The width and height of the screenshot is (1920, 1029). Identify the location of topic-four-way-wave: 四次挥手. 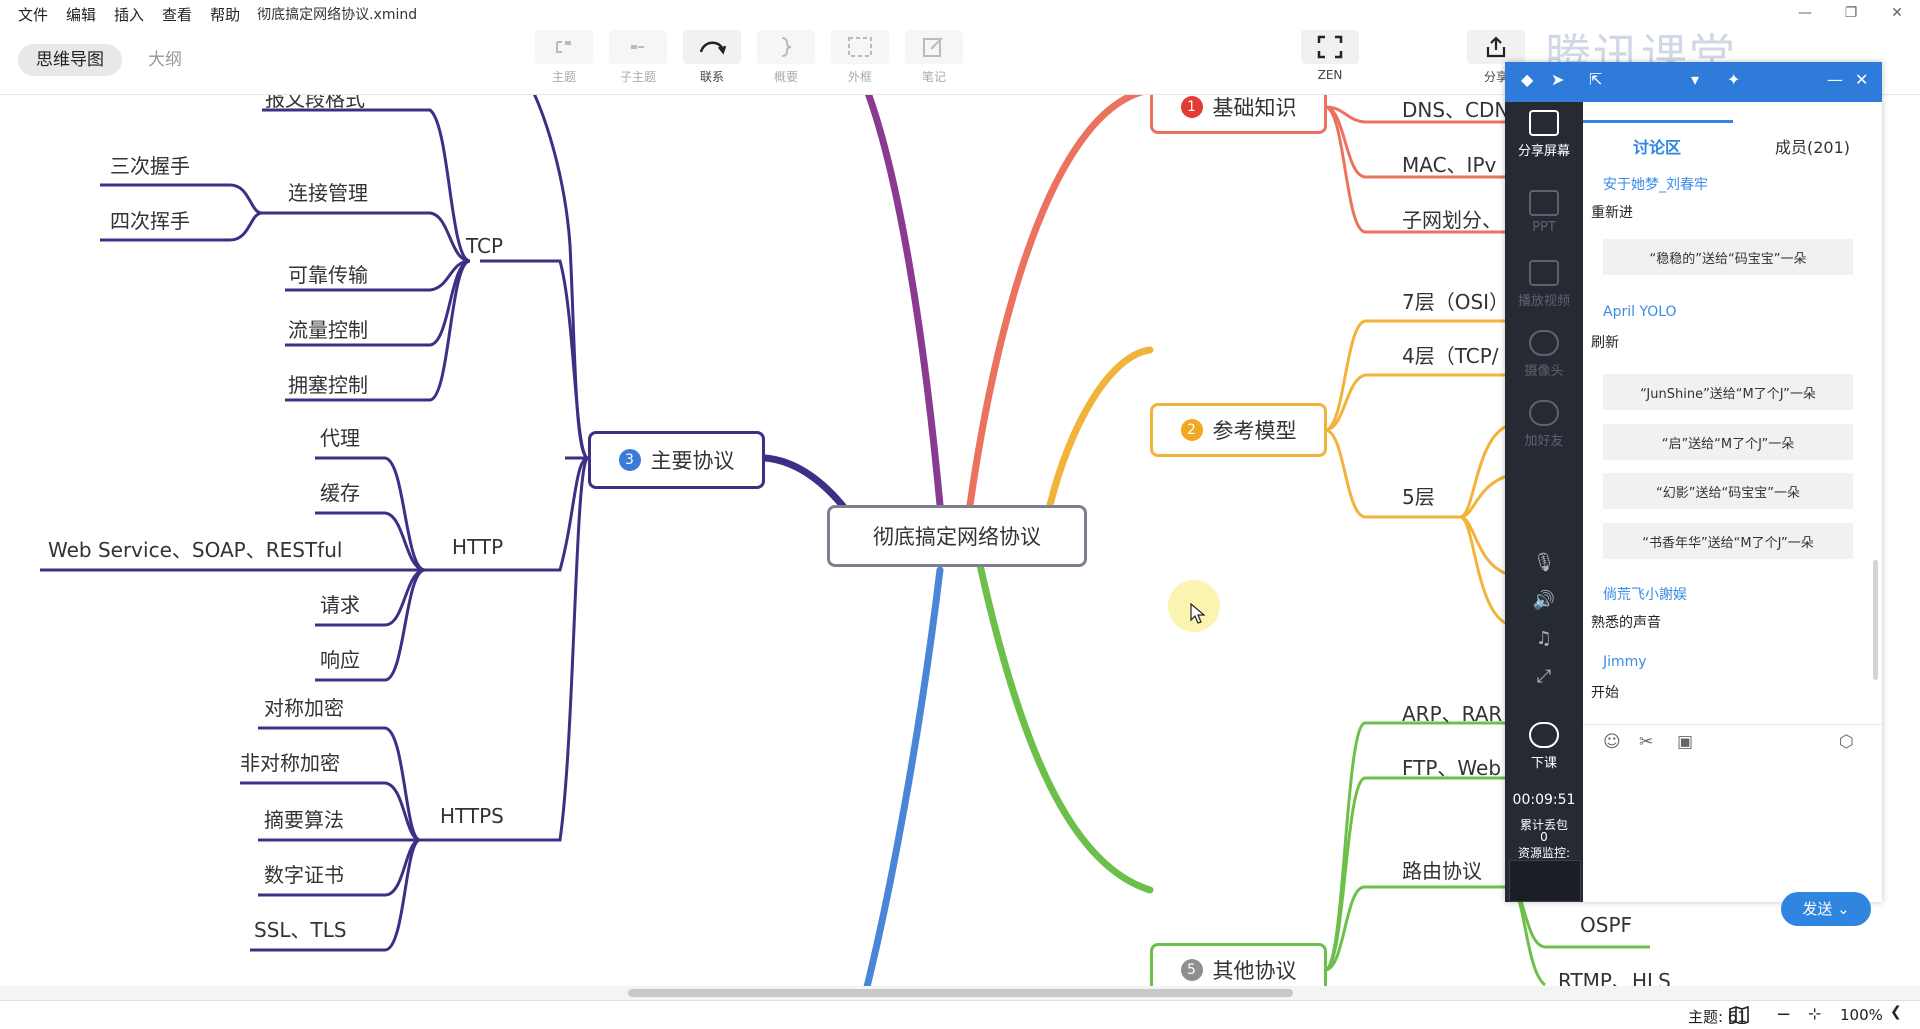
(150, 219).